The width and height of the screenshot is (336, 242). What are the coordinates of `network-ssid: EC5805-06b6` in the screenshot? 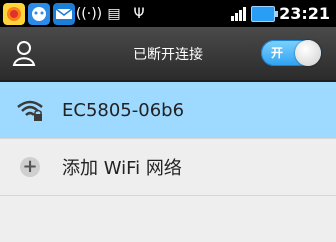 It's located at (123, 110).